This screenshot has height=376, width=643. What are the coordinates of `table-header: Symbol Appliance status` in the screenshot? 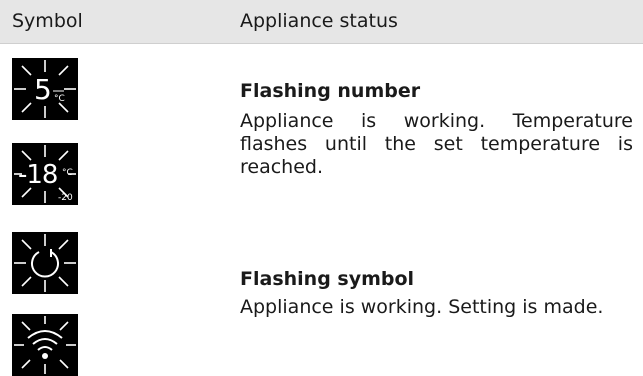 It's located at (321, 22).